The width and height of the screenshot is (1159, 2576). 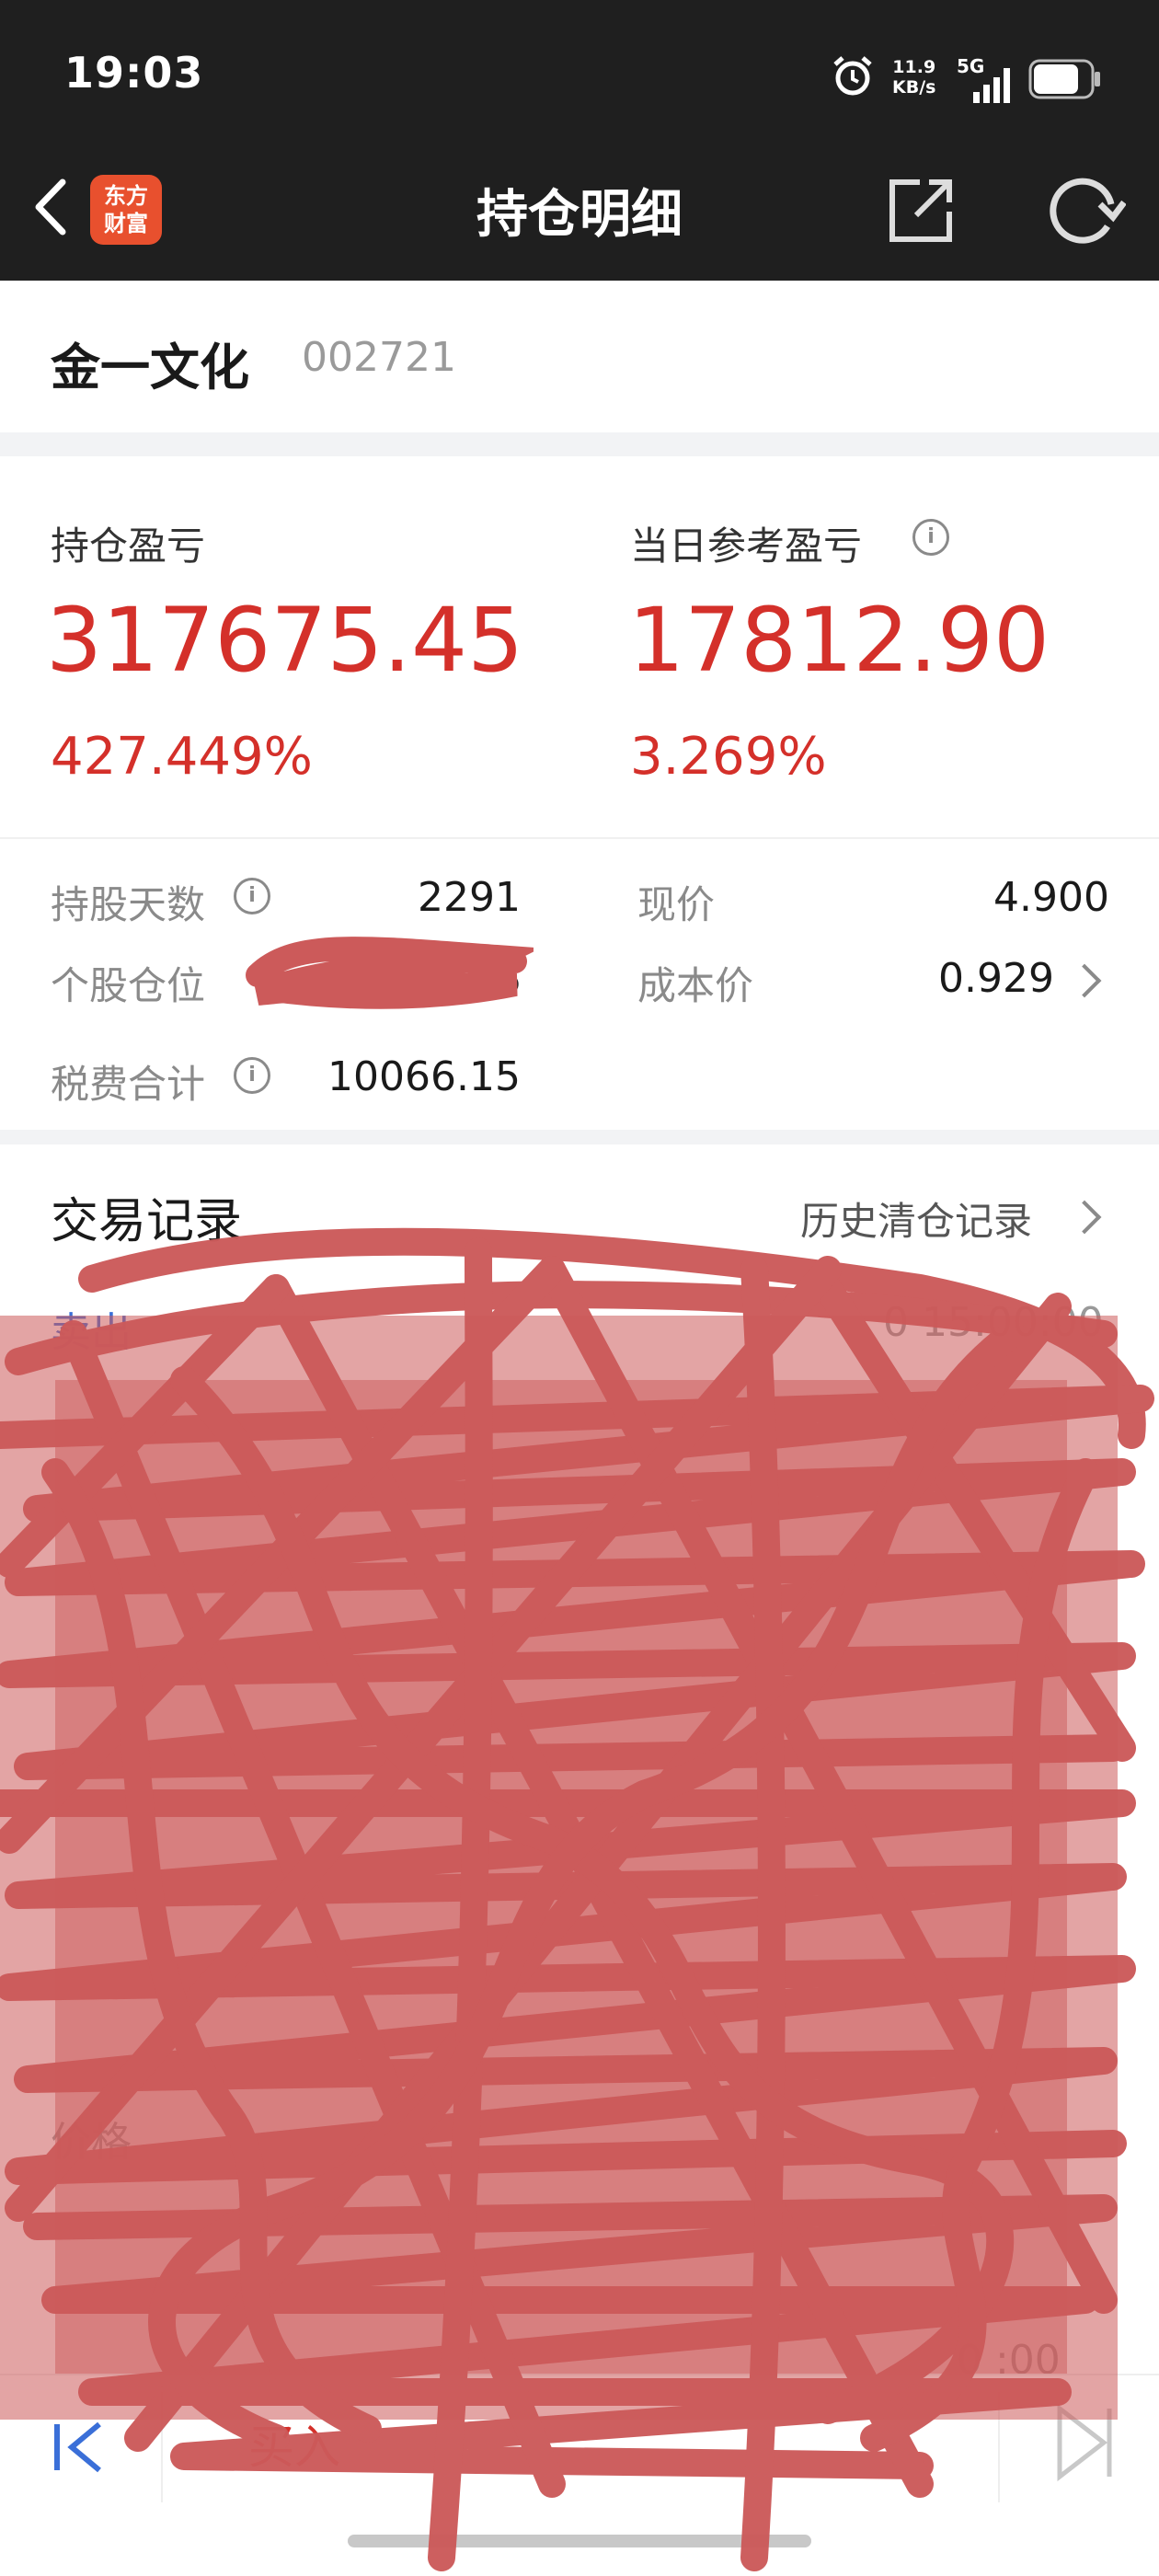 I want to click on hold-days-label: 持股天数, so click(x=128, y=904).